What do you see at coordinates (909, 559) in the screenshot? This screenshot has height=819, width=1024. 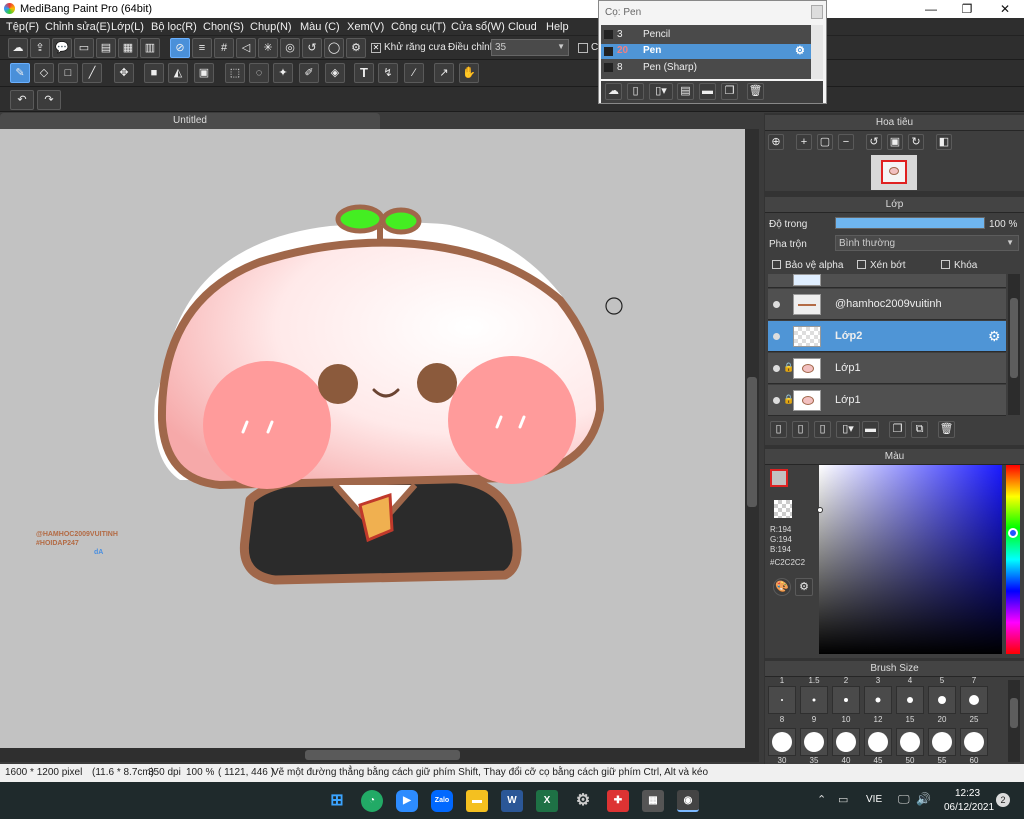 I see `color-saturation-picker` at bounding box center [909, 559].